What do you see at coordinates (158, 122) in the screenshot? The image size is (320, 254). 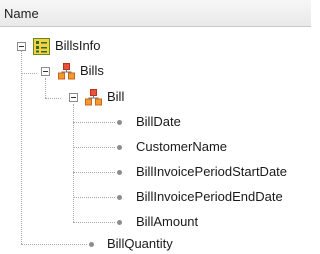 I see `tree-item-attribute: BillDate` at bounding box center [158, 122].